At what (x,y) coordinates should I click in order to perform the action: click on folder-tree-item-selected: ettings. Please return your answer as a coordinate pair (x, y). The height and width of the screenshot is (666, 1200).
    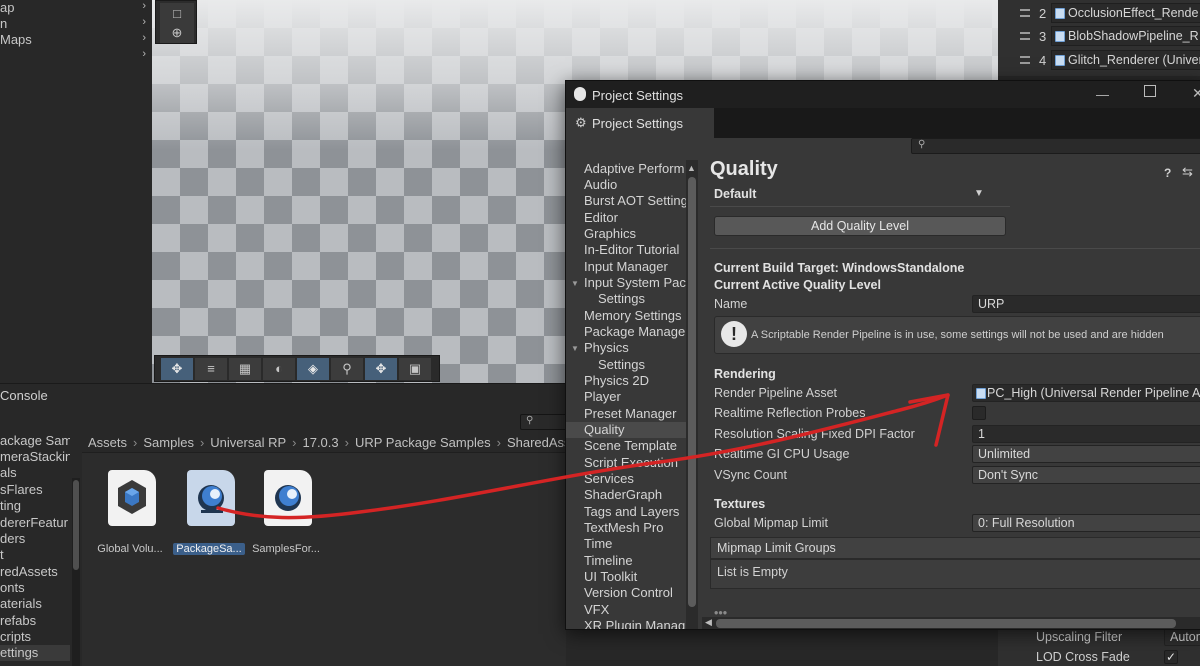
    Looking at the image, I should click on (35, 653).